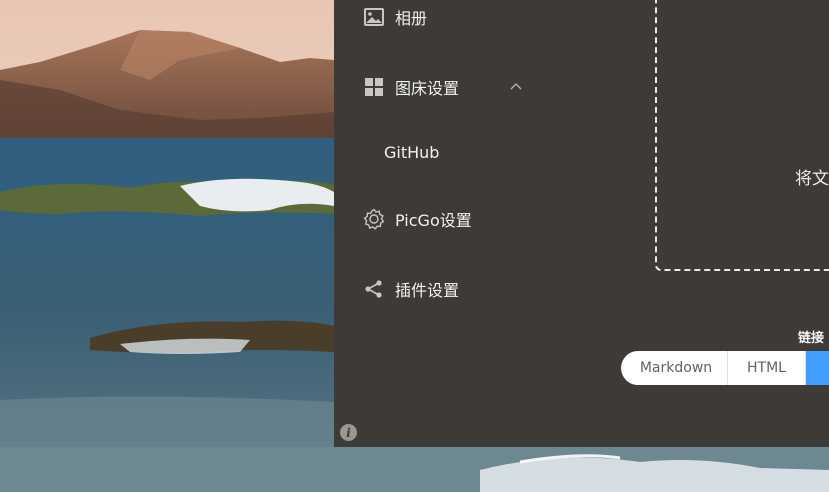 The width and height of the screenshot is (829, 492). I want to click on grid-icon, so click(374, 87).